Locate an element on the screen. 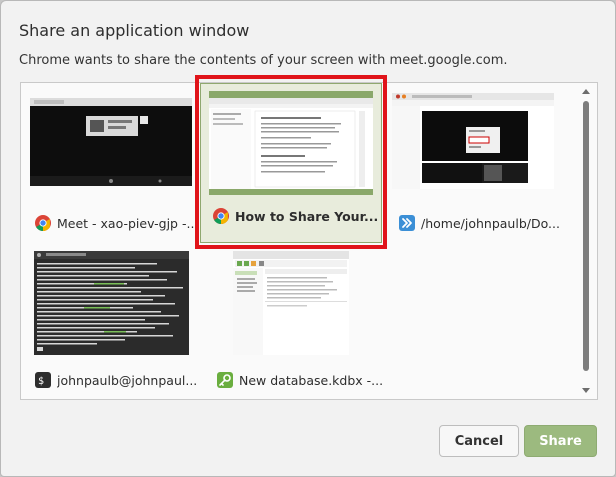 The image size is (616, 477). cancel-button: Cancel is located at coordinates (479, 441).